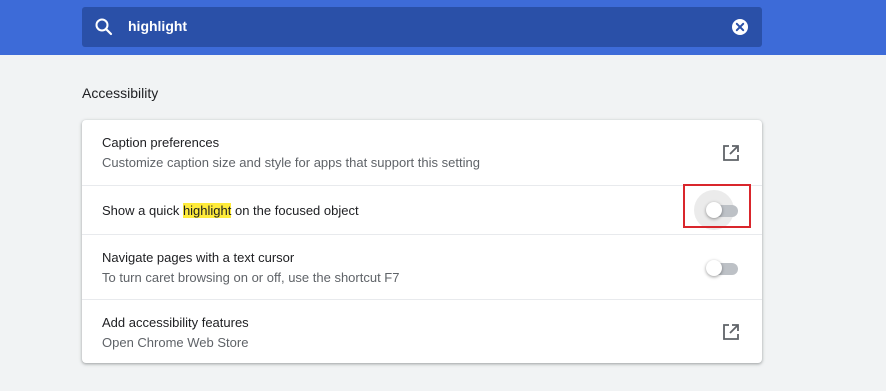 This screenshot has width=886, height=391. What do you see at coordinates (717, 206) in the screenshot?
I see `annotation-highlight-box` at bounding box center [717, 206].